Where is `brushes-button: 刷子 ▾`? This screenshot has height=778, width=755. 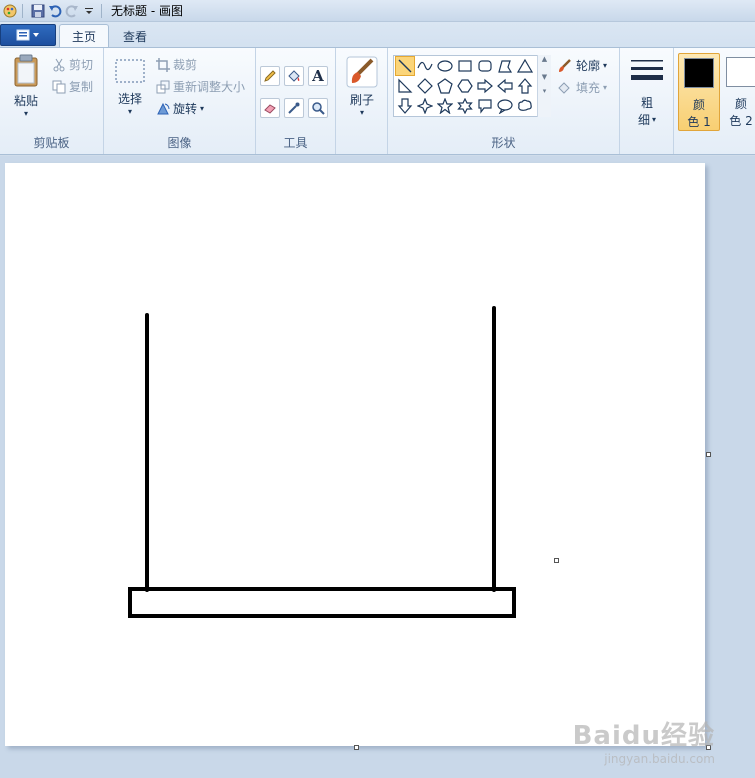 brushes-button: 刷子 ▾ is located at coordinates (362, 86).